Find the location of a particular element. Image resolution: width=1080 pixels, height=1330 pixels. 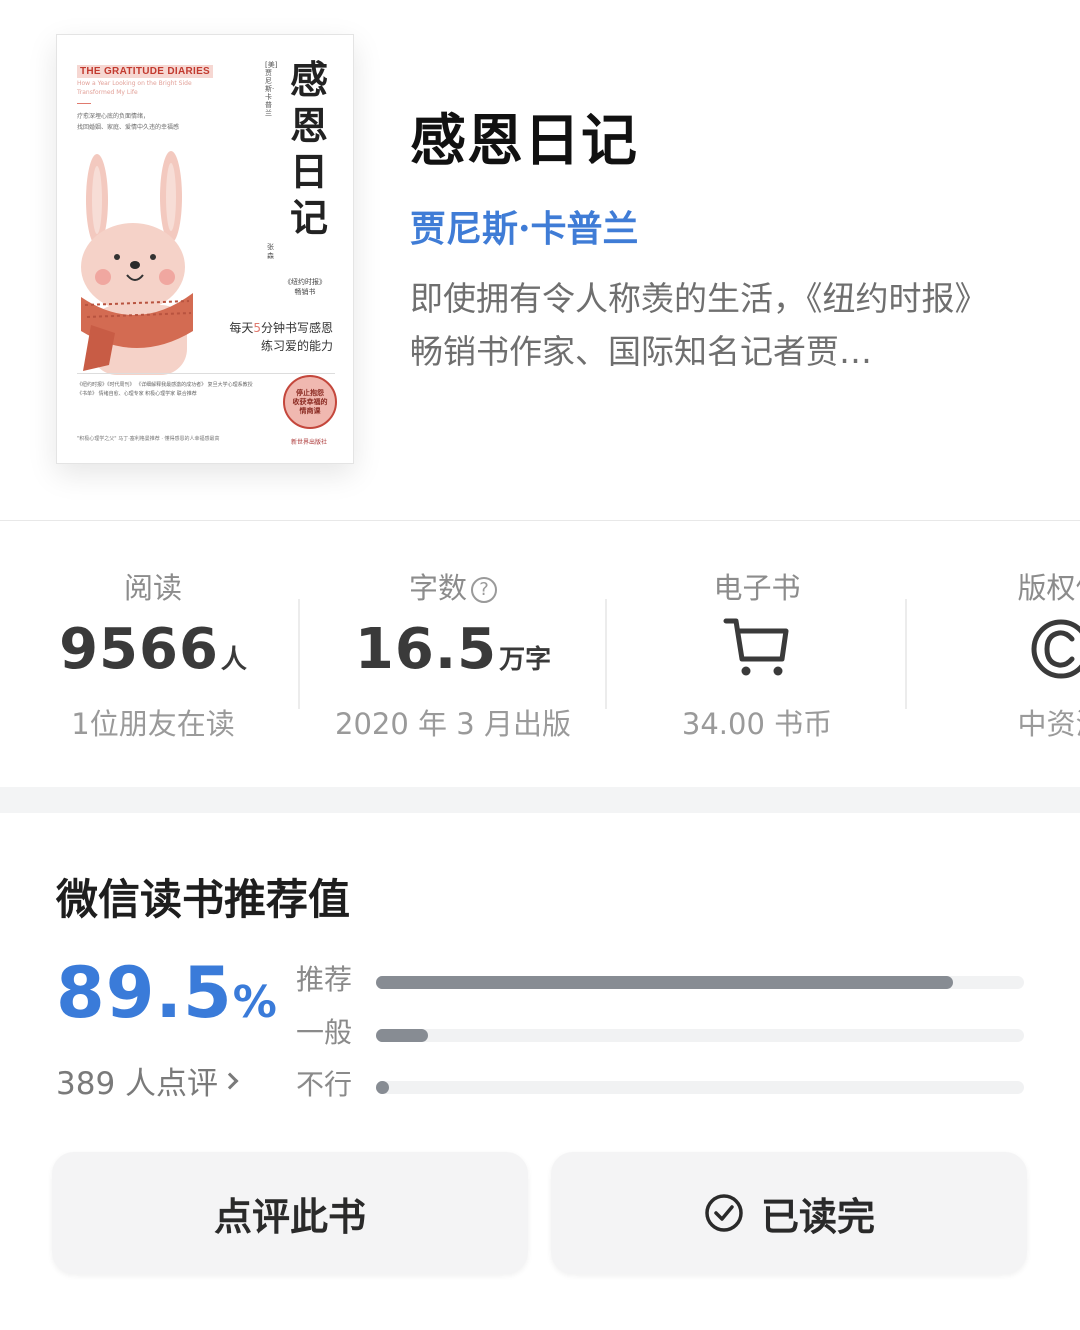

stat-ebook-price: 34.00 书币 is located at coordinates (757, 724).